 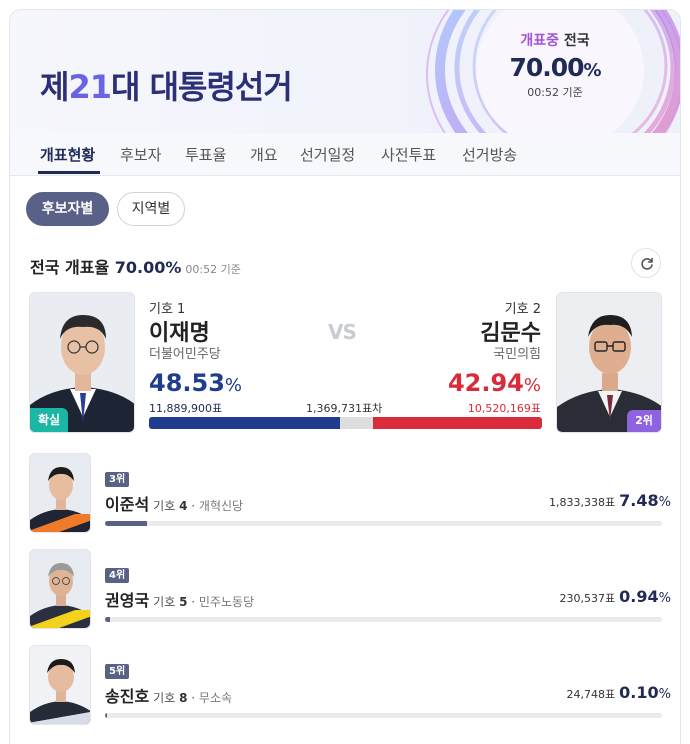 What do you see at coordinates (350, 685) in the screenshot?
I see `candidate-row: 5위 송진호 기호 8 · 무소속 24,748표 0.10%` at bounding box center [350, 685].